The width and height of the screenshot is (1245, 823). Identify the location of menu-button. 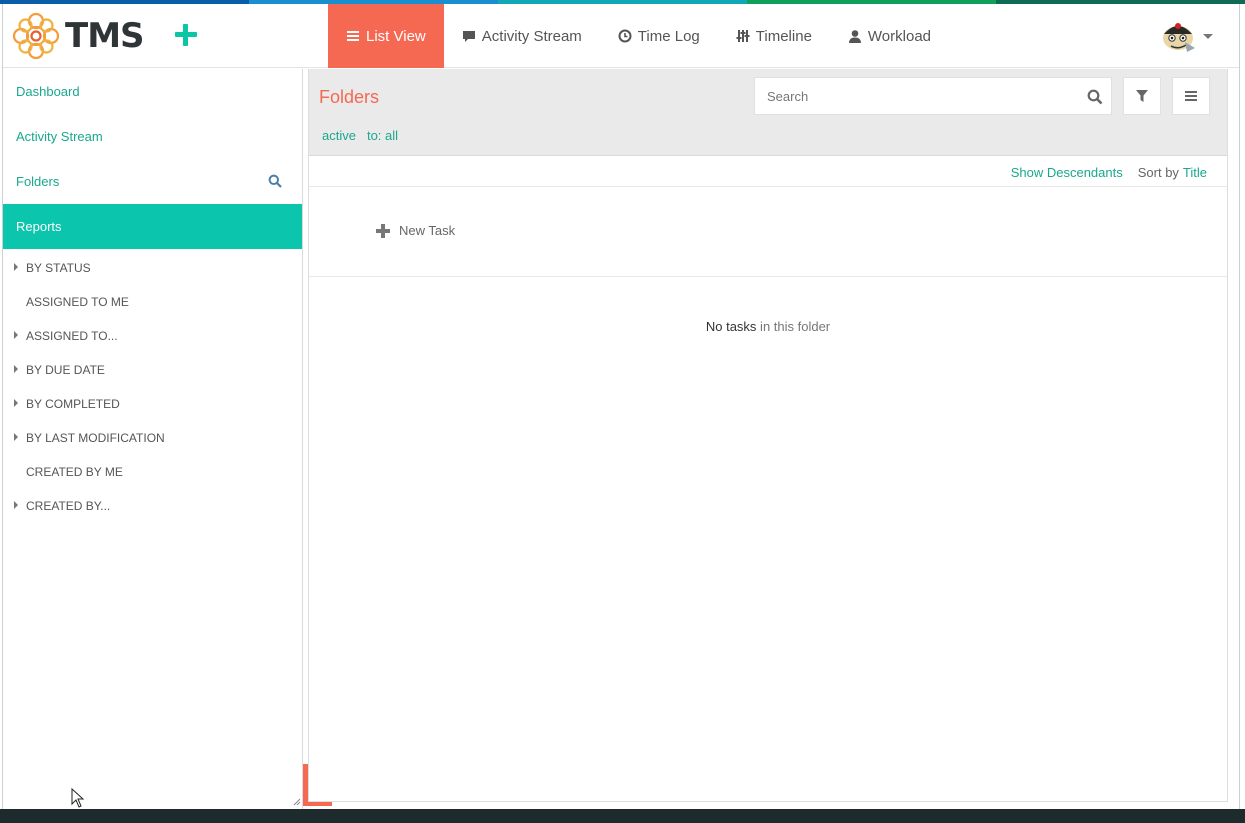
(1191, 96).